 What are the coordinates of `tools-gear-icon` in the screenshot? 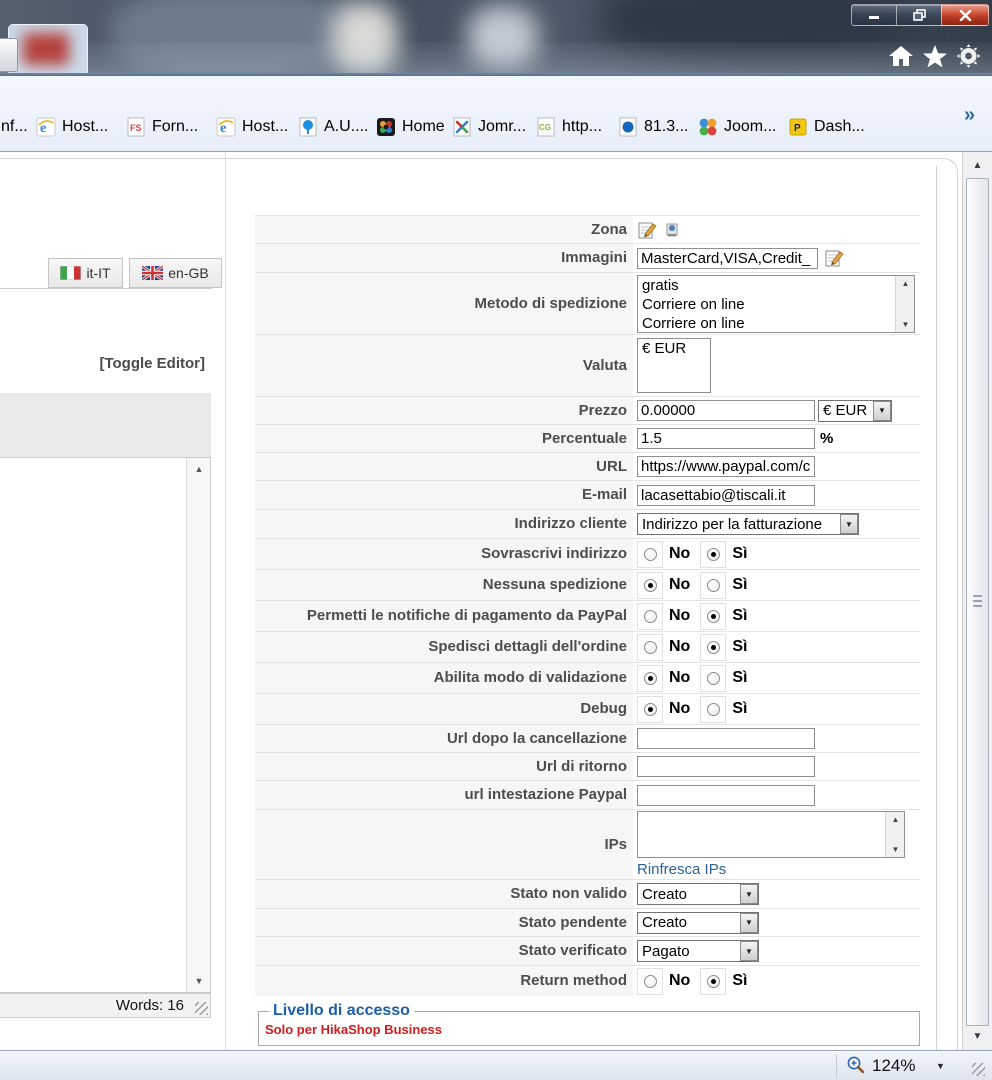 It's located at (968, 56).